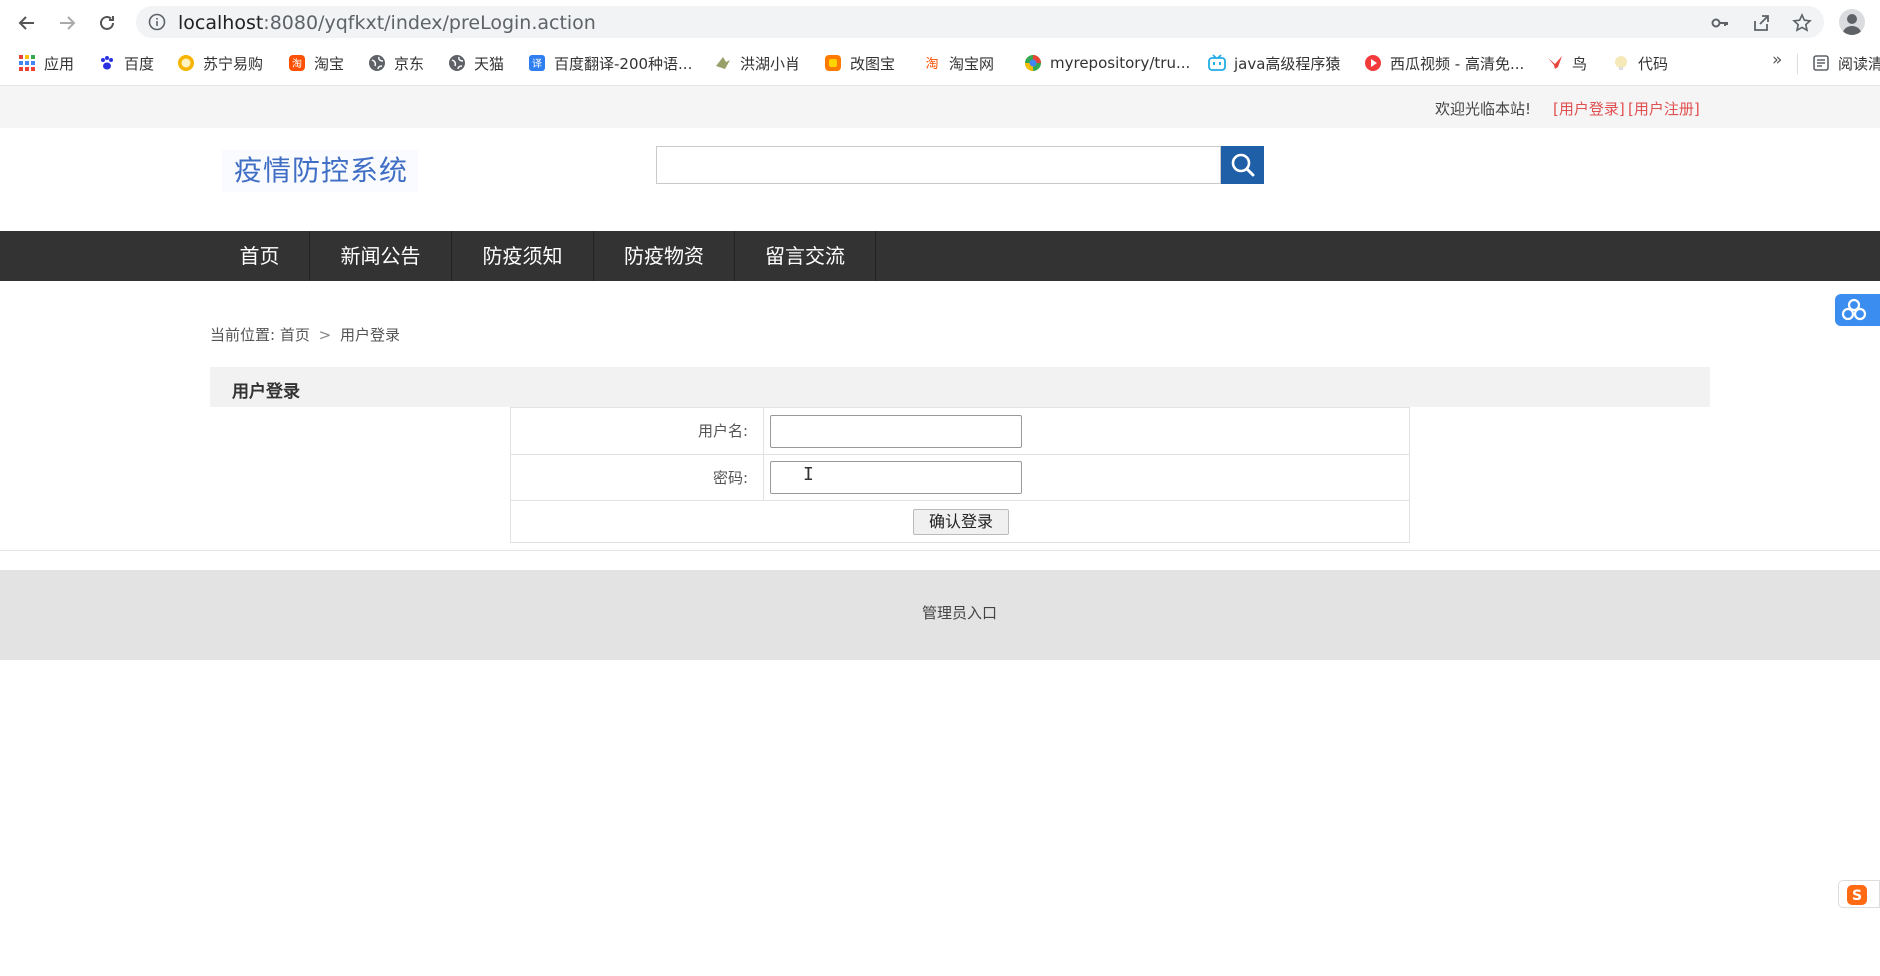  I want to click on username-row: 用户名:, so click(960, 431).